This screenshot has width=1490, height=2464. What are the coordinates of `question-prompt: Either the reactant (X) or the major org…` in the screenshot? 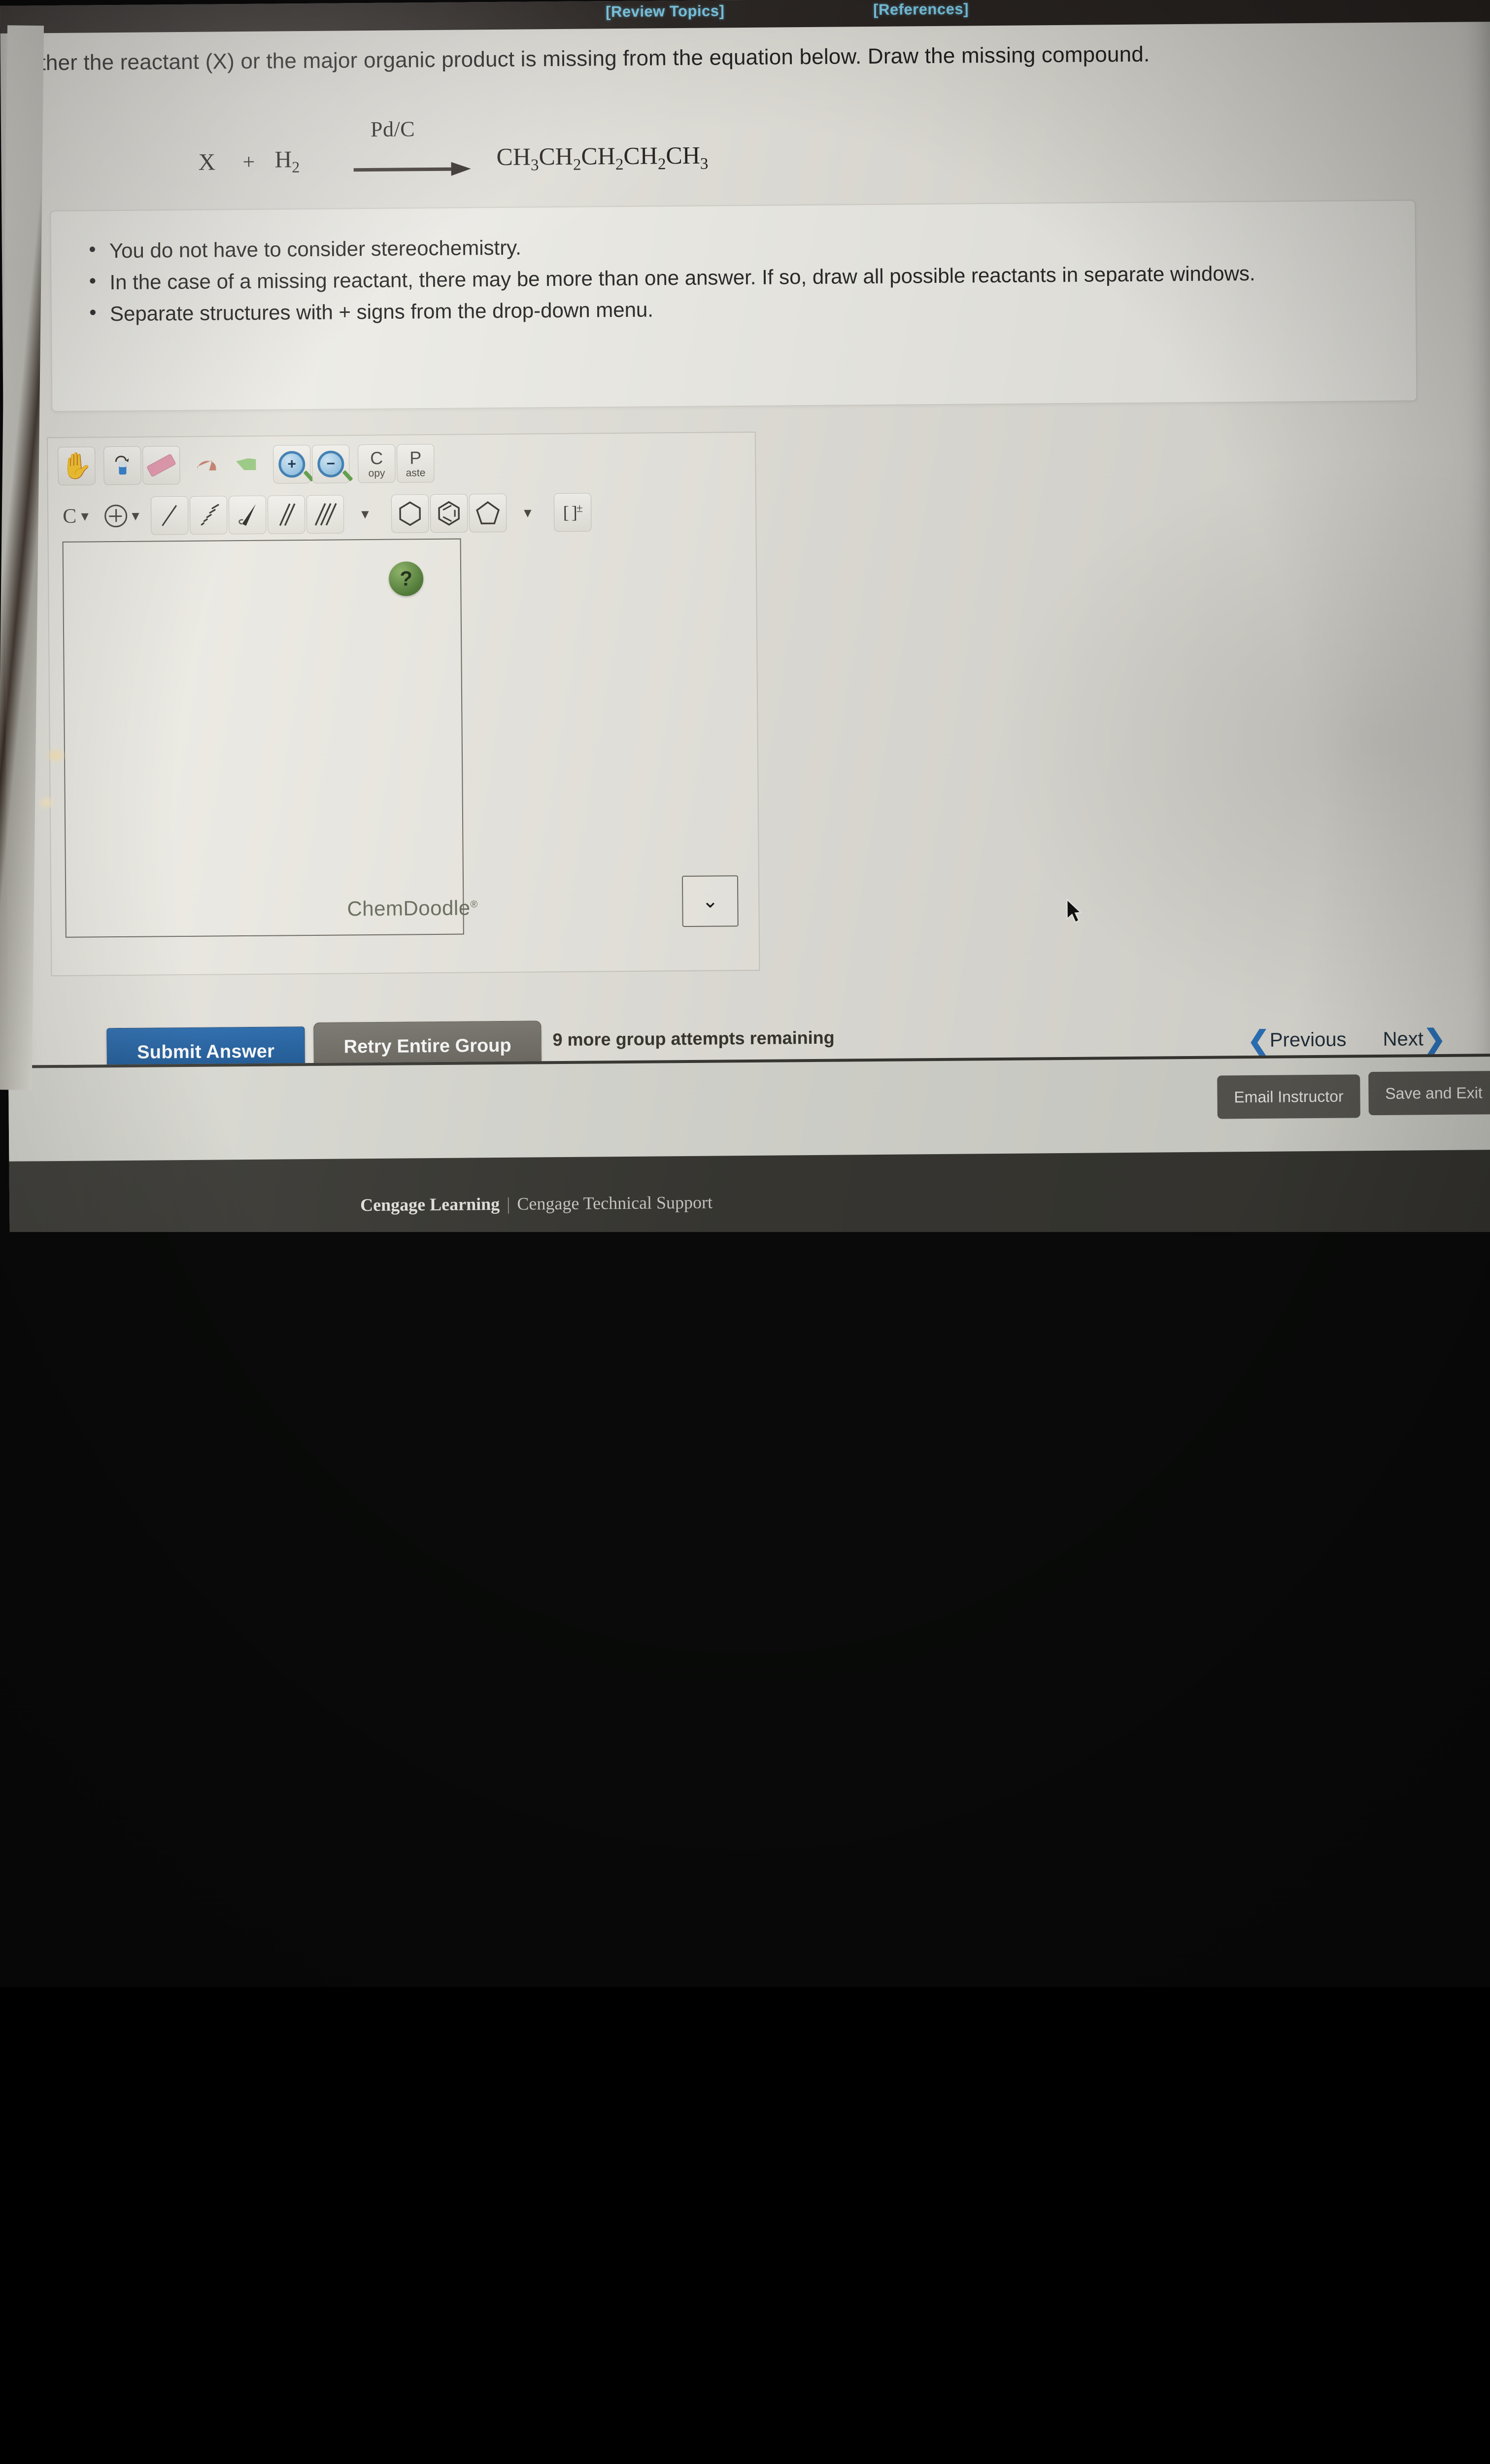 It's located at (742, 58).